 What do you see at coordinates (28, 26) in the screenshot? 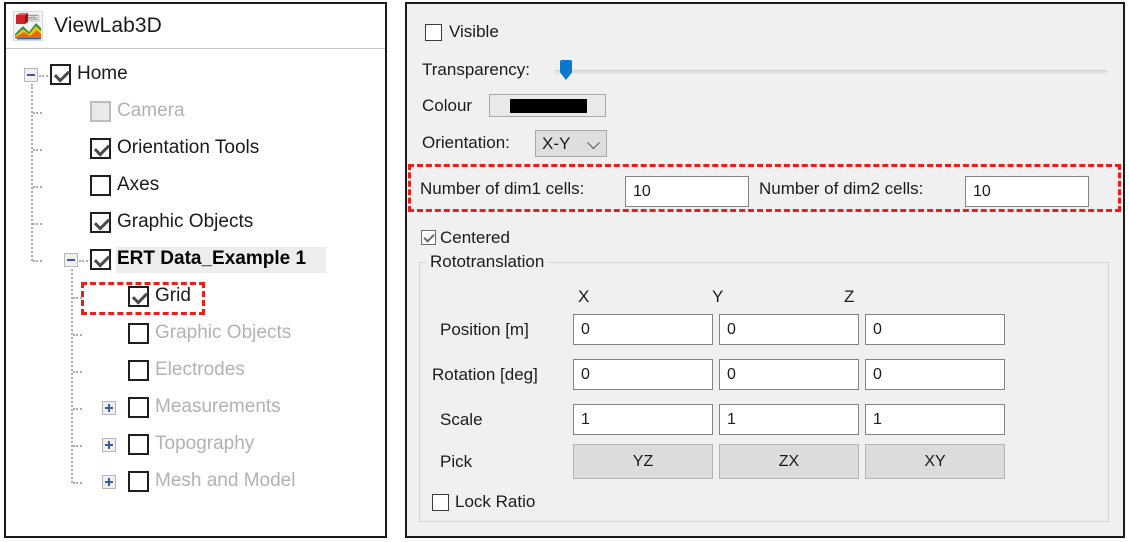
I see `viewlab3d-app-icon` at bounding box center [28, 26].